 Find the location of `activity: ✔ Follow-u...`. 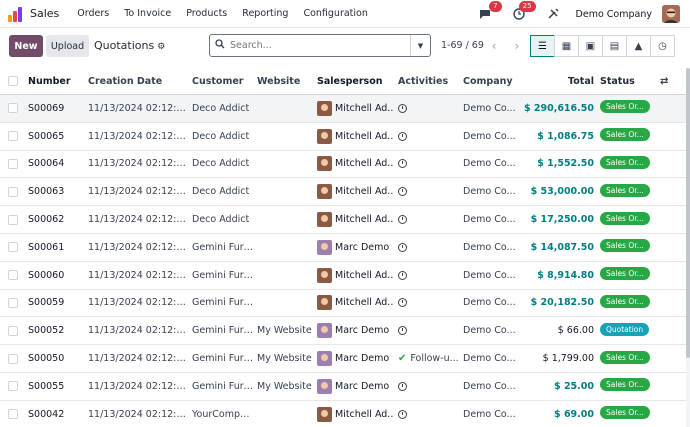

activity: ✔ Follow-u... is located at coordinates (429, 358).